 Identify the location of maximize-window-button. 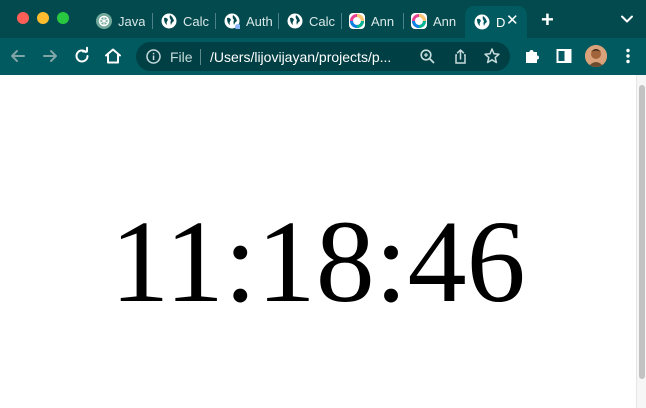
(63, 18).